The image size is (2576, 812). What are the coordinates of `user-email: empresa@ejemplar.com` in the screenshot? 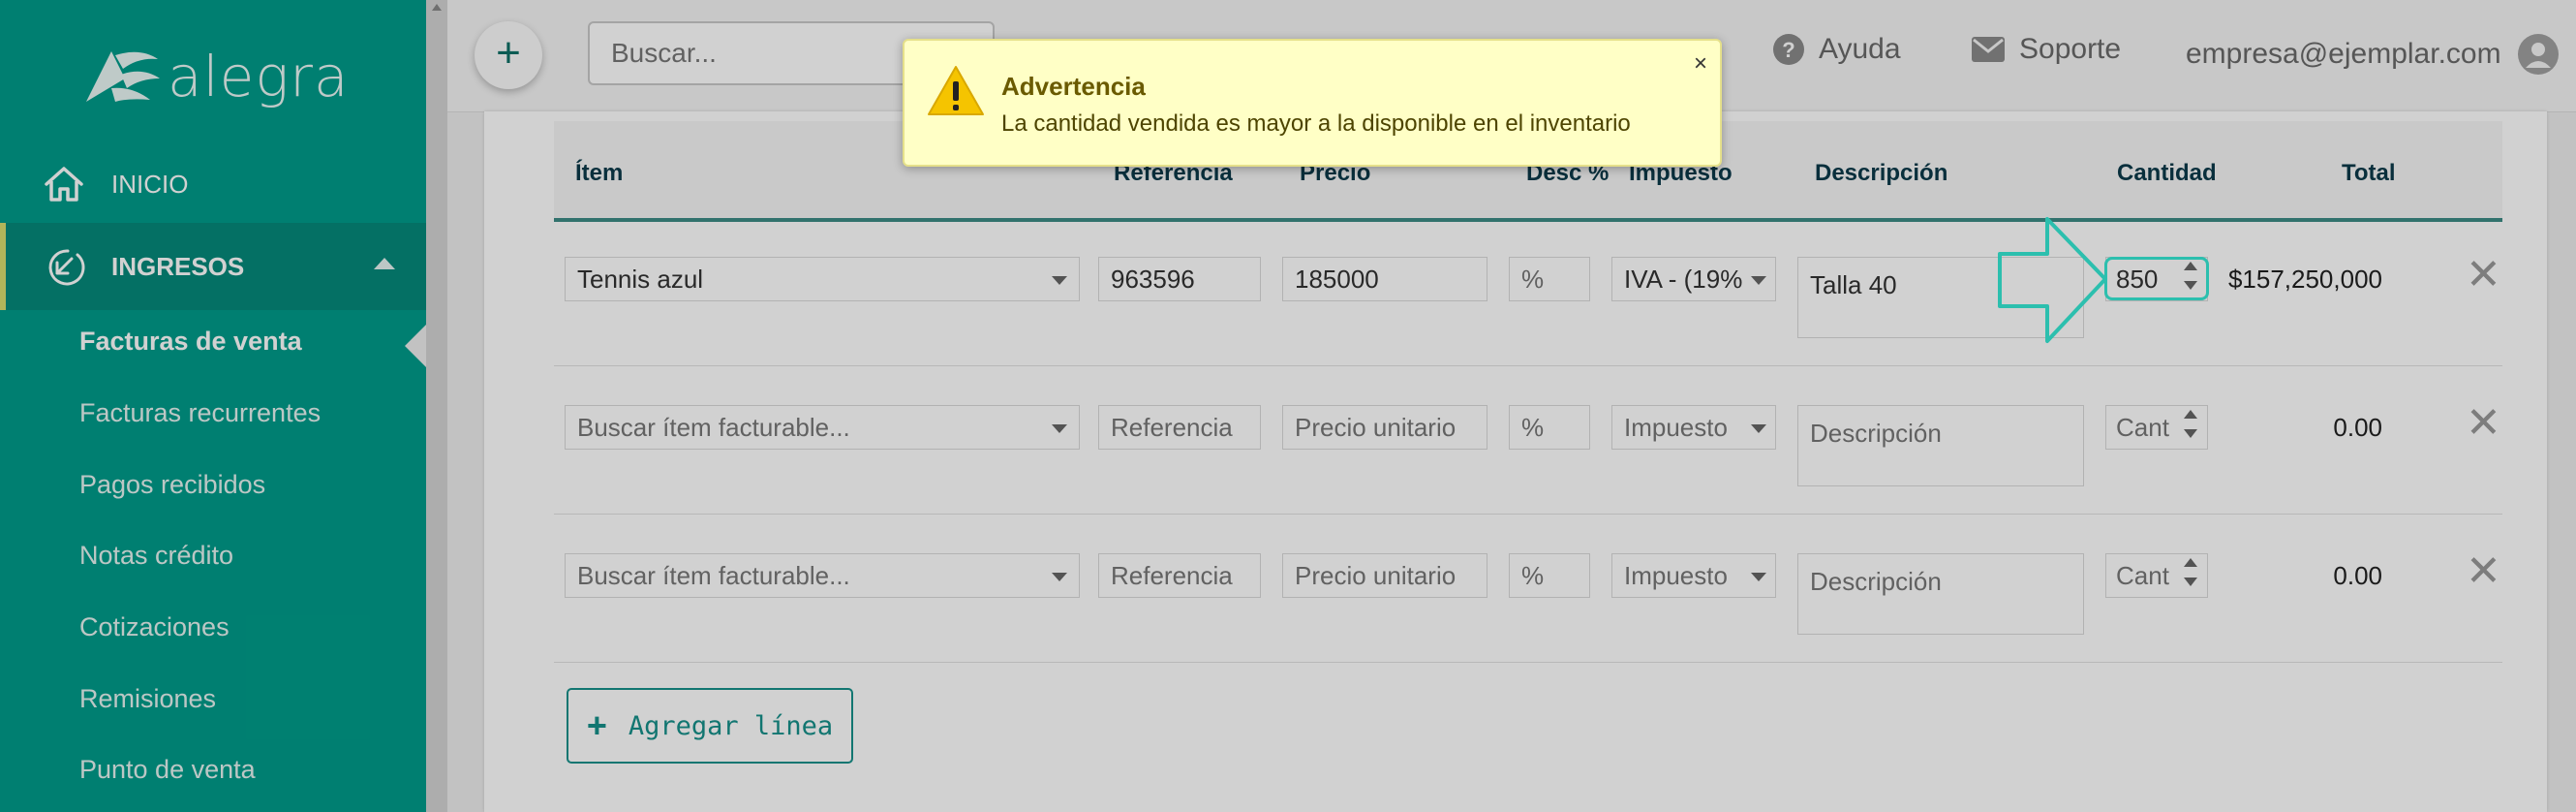 It's located at (2343, 54).